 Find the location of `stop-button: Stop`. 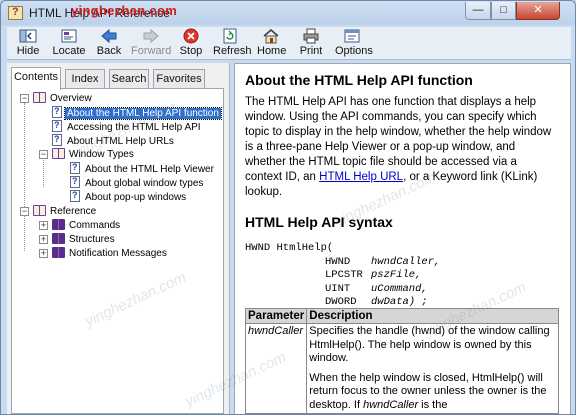

stop-button: Stop is located at coordinates (191, 43).